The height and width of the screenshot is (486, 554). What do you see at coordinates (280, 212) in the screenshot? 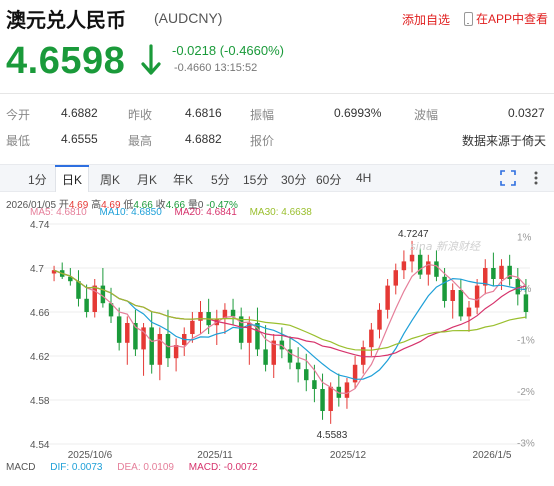
I see `ma30-label: MA30: 4.6638` at bounding box center [280, 212].